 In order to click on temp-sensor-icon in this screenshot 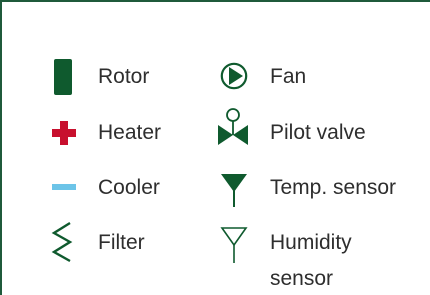, I will do `click(234, 190)`.